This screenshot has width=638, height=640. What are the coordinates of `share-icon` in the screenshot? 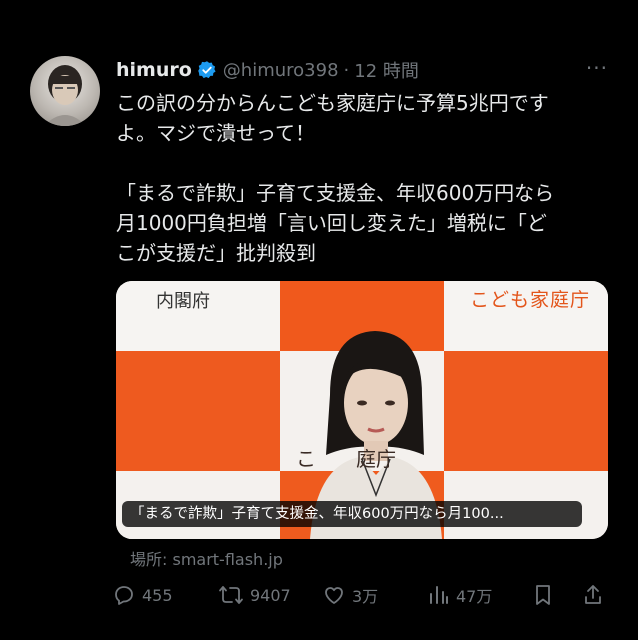 It's located at (593, 594).